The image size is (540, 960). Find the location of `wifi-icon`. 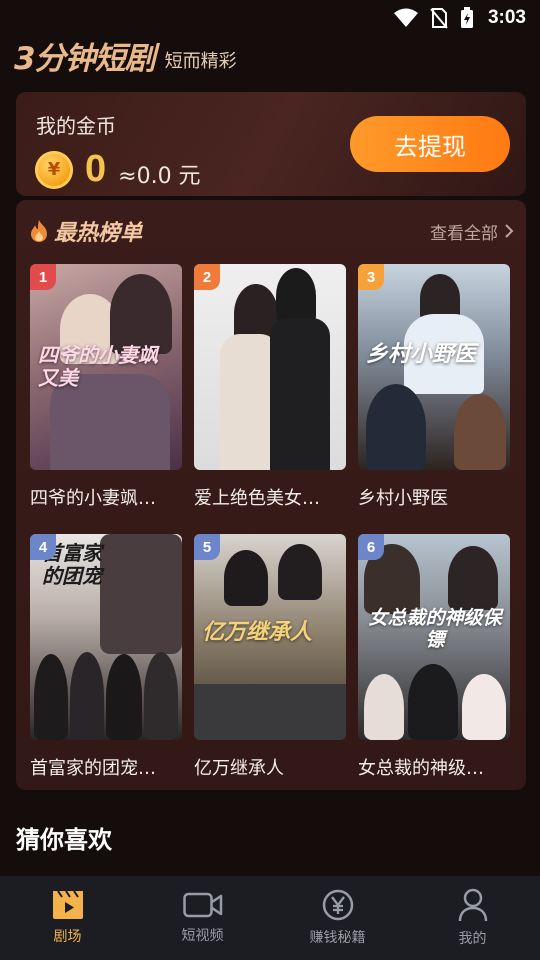

wifi-icon is located at coordinates (405, 17).